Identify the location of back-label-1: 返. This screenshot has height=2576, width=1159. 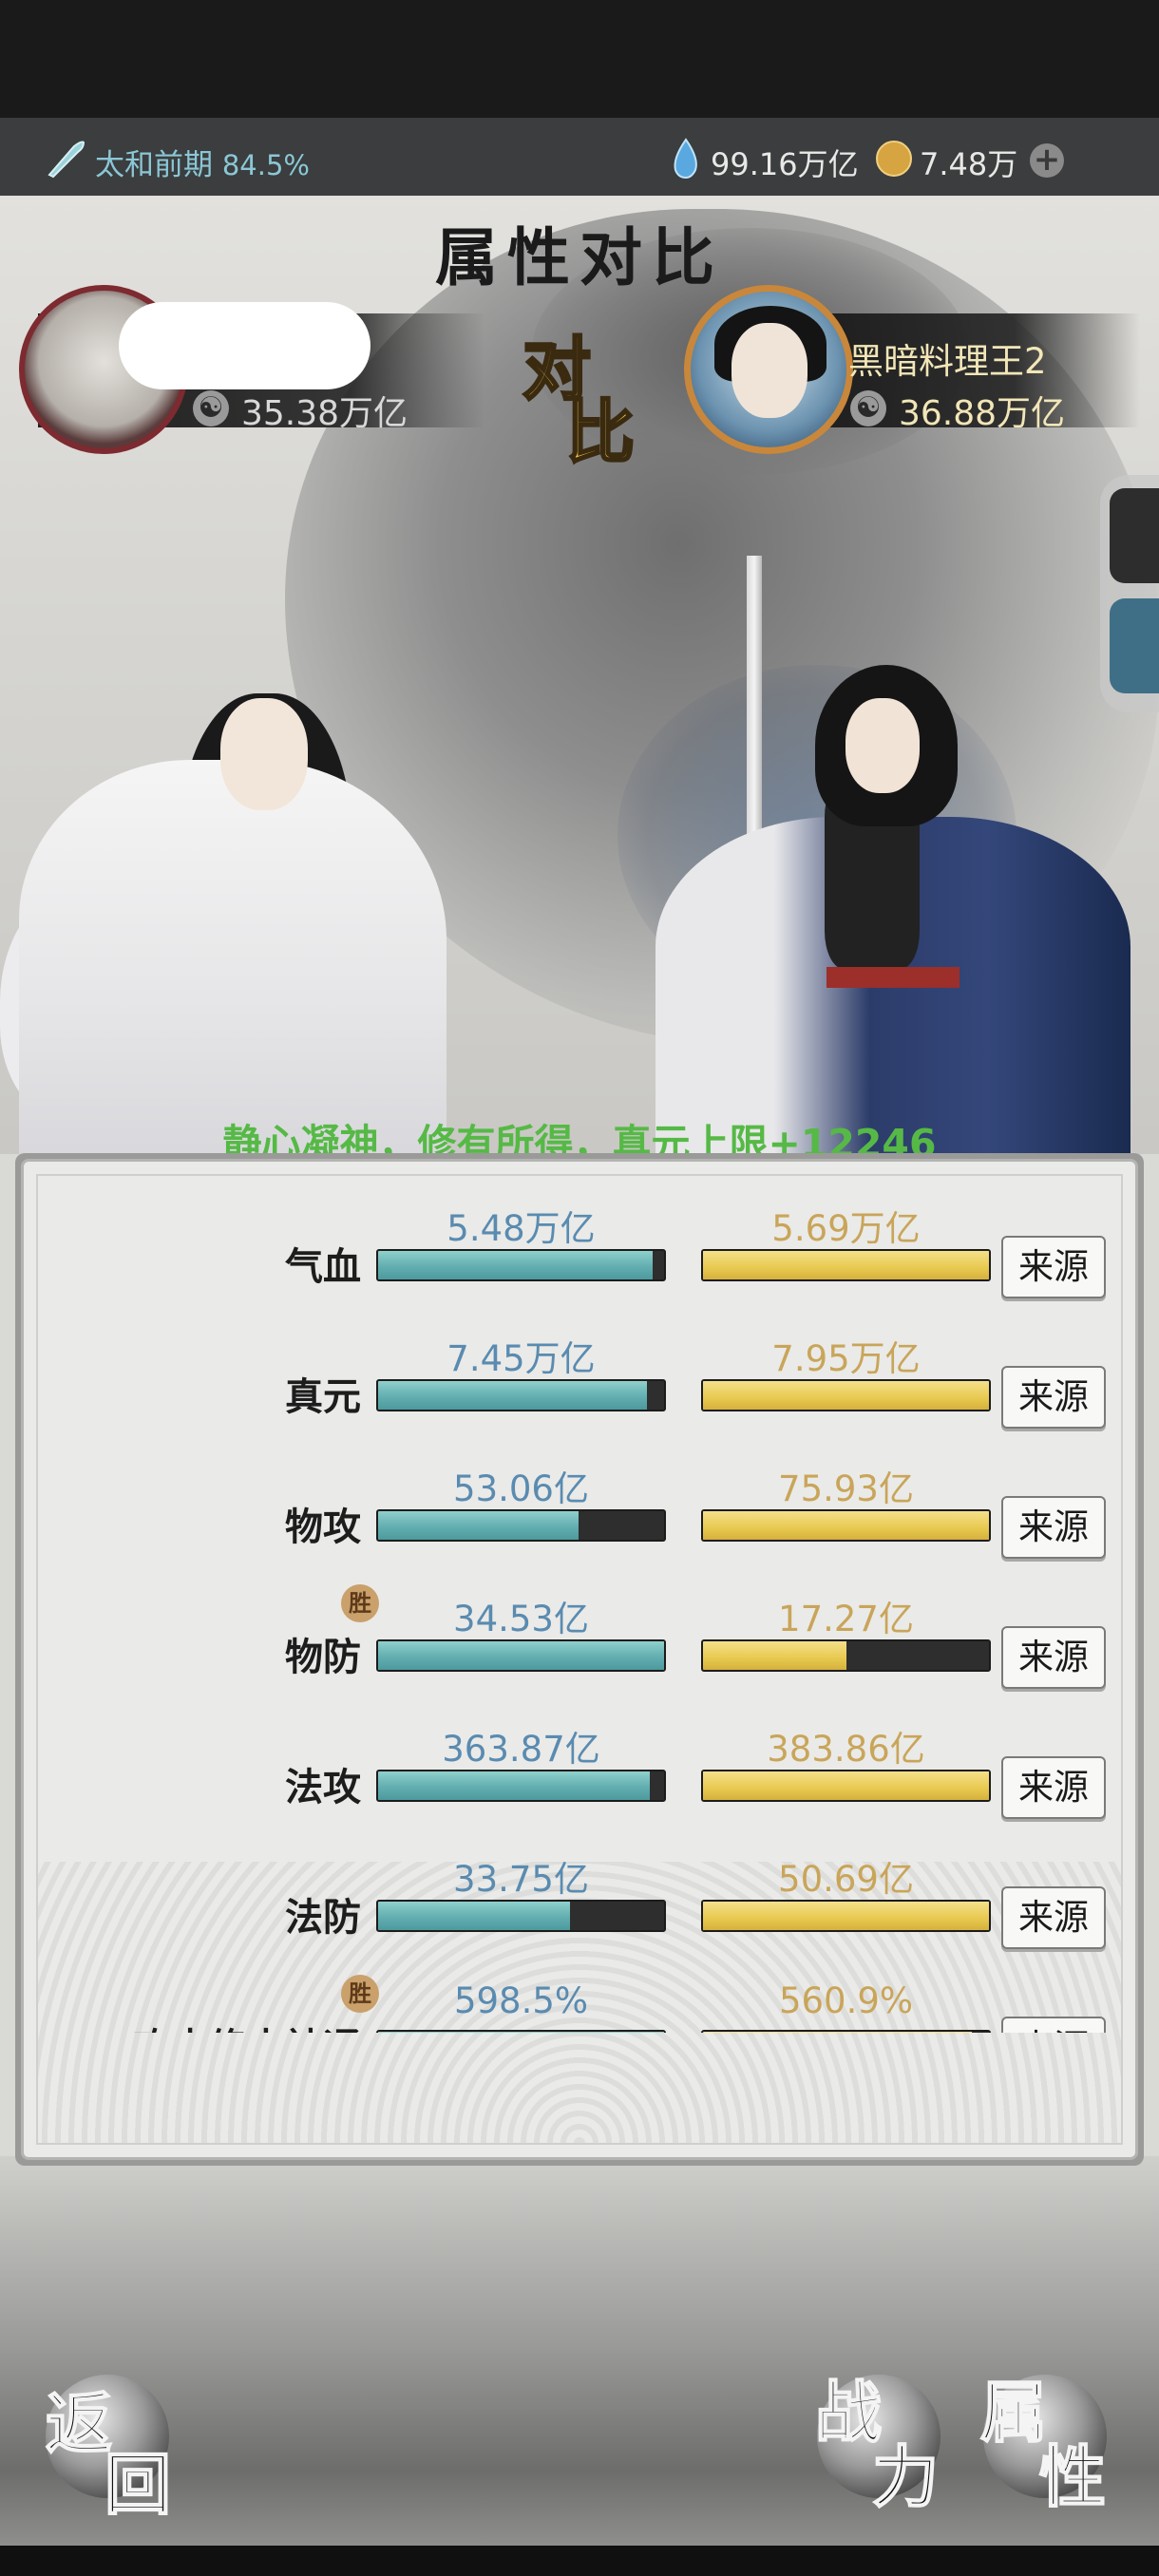
(79, 2423).